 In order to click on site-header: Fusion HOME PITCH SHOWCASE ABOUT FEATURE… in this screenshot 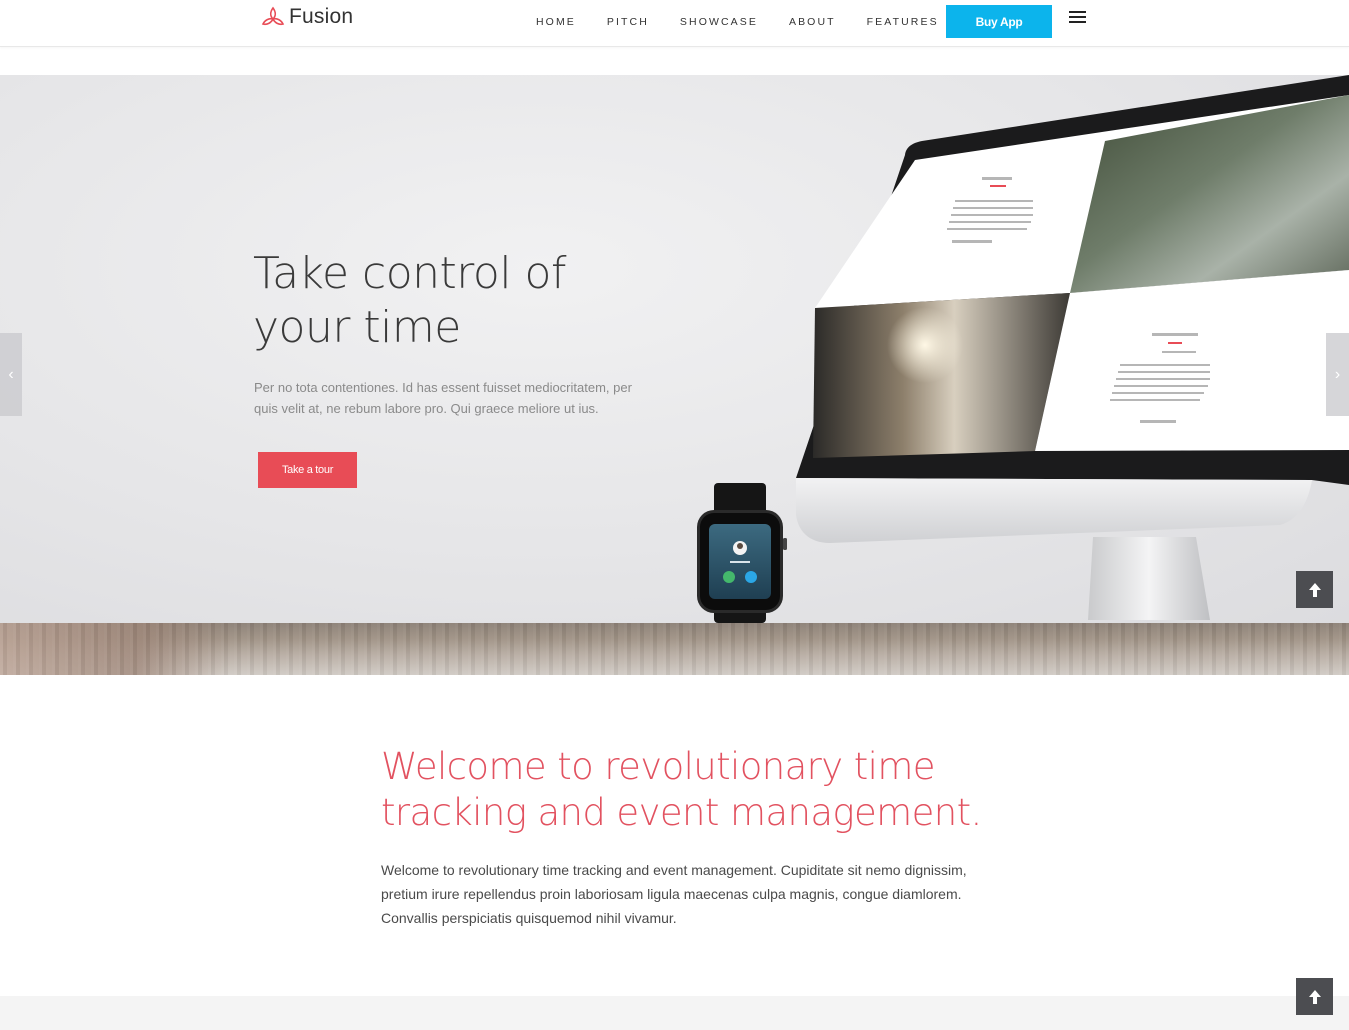, I will do `click(674, 23)`.